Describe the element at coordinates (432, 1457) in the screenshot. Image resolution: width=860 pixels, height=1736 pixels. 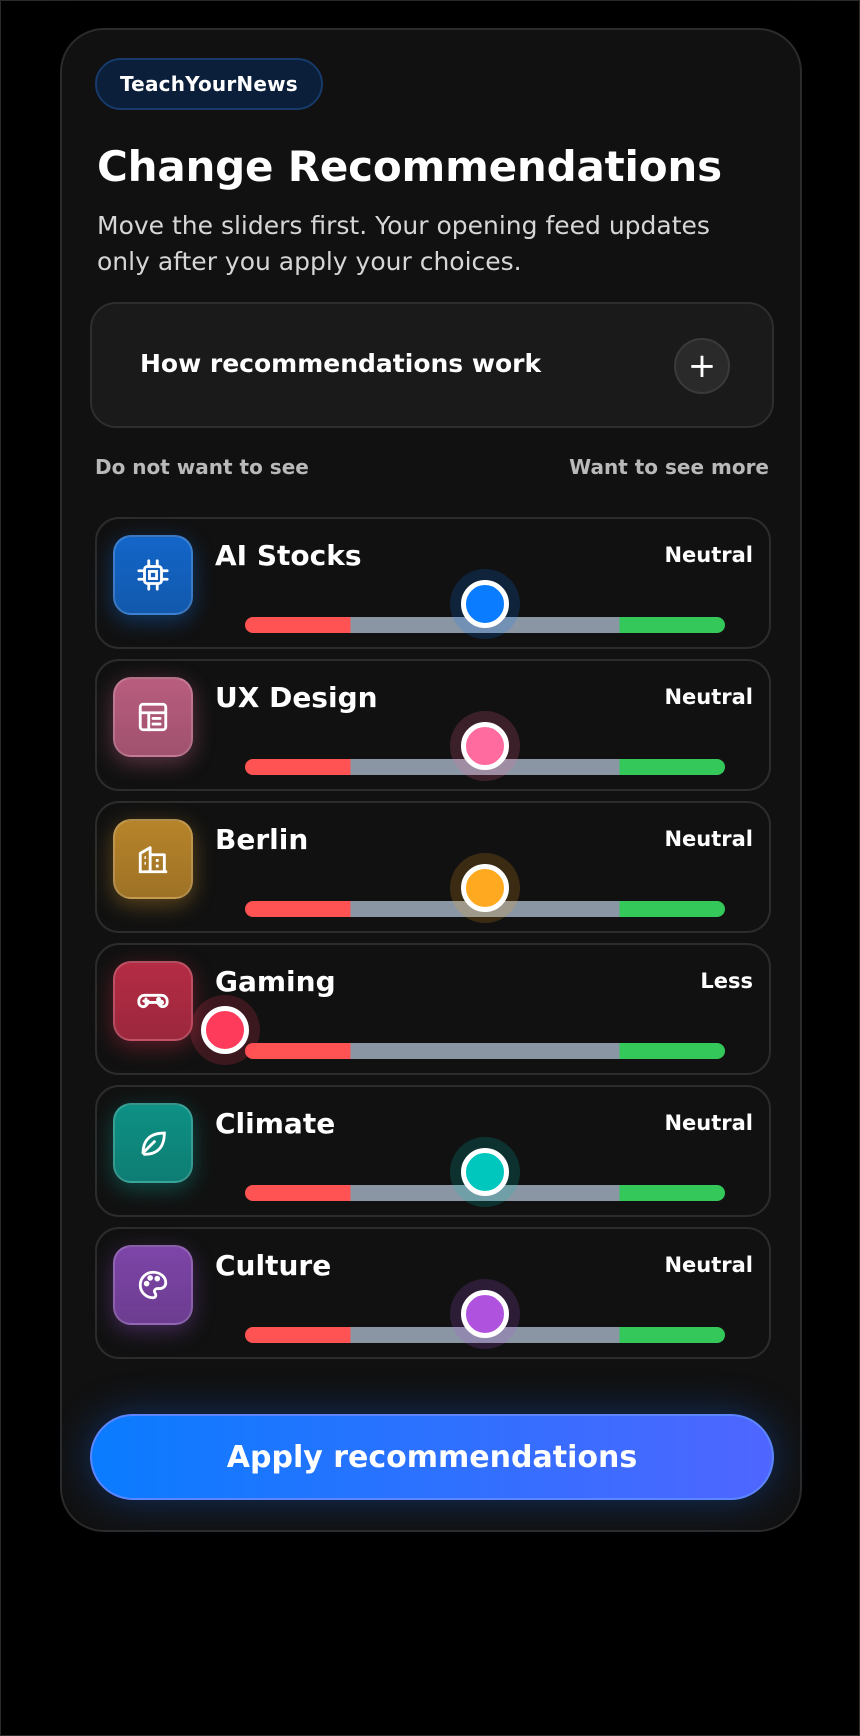
I see `apply-recommendations-button: Apply recommendations` at that location.